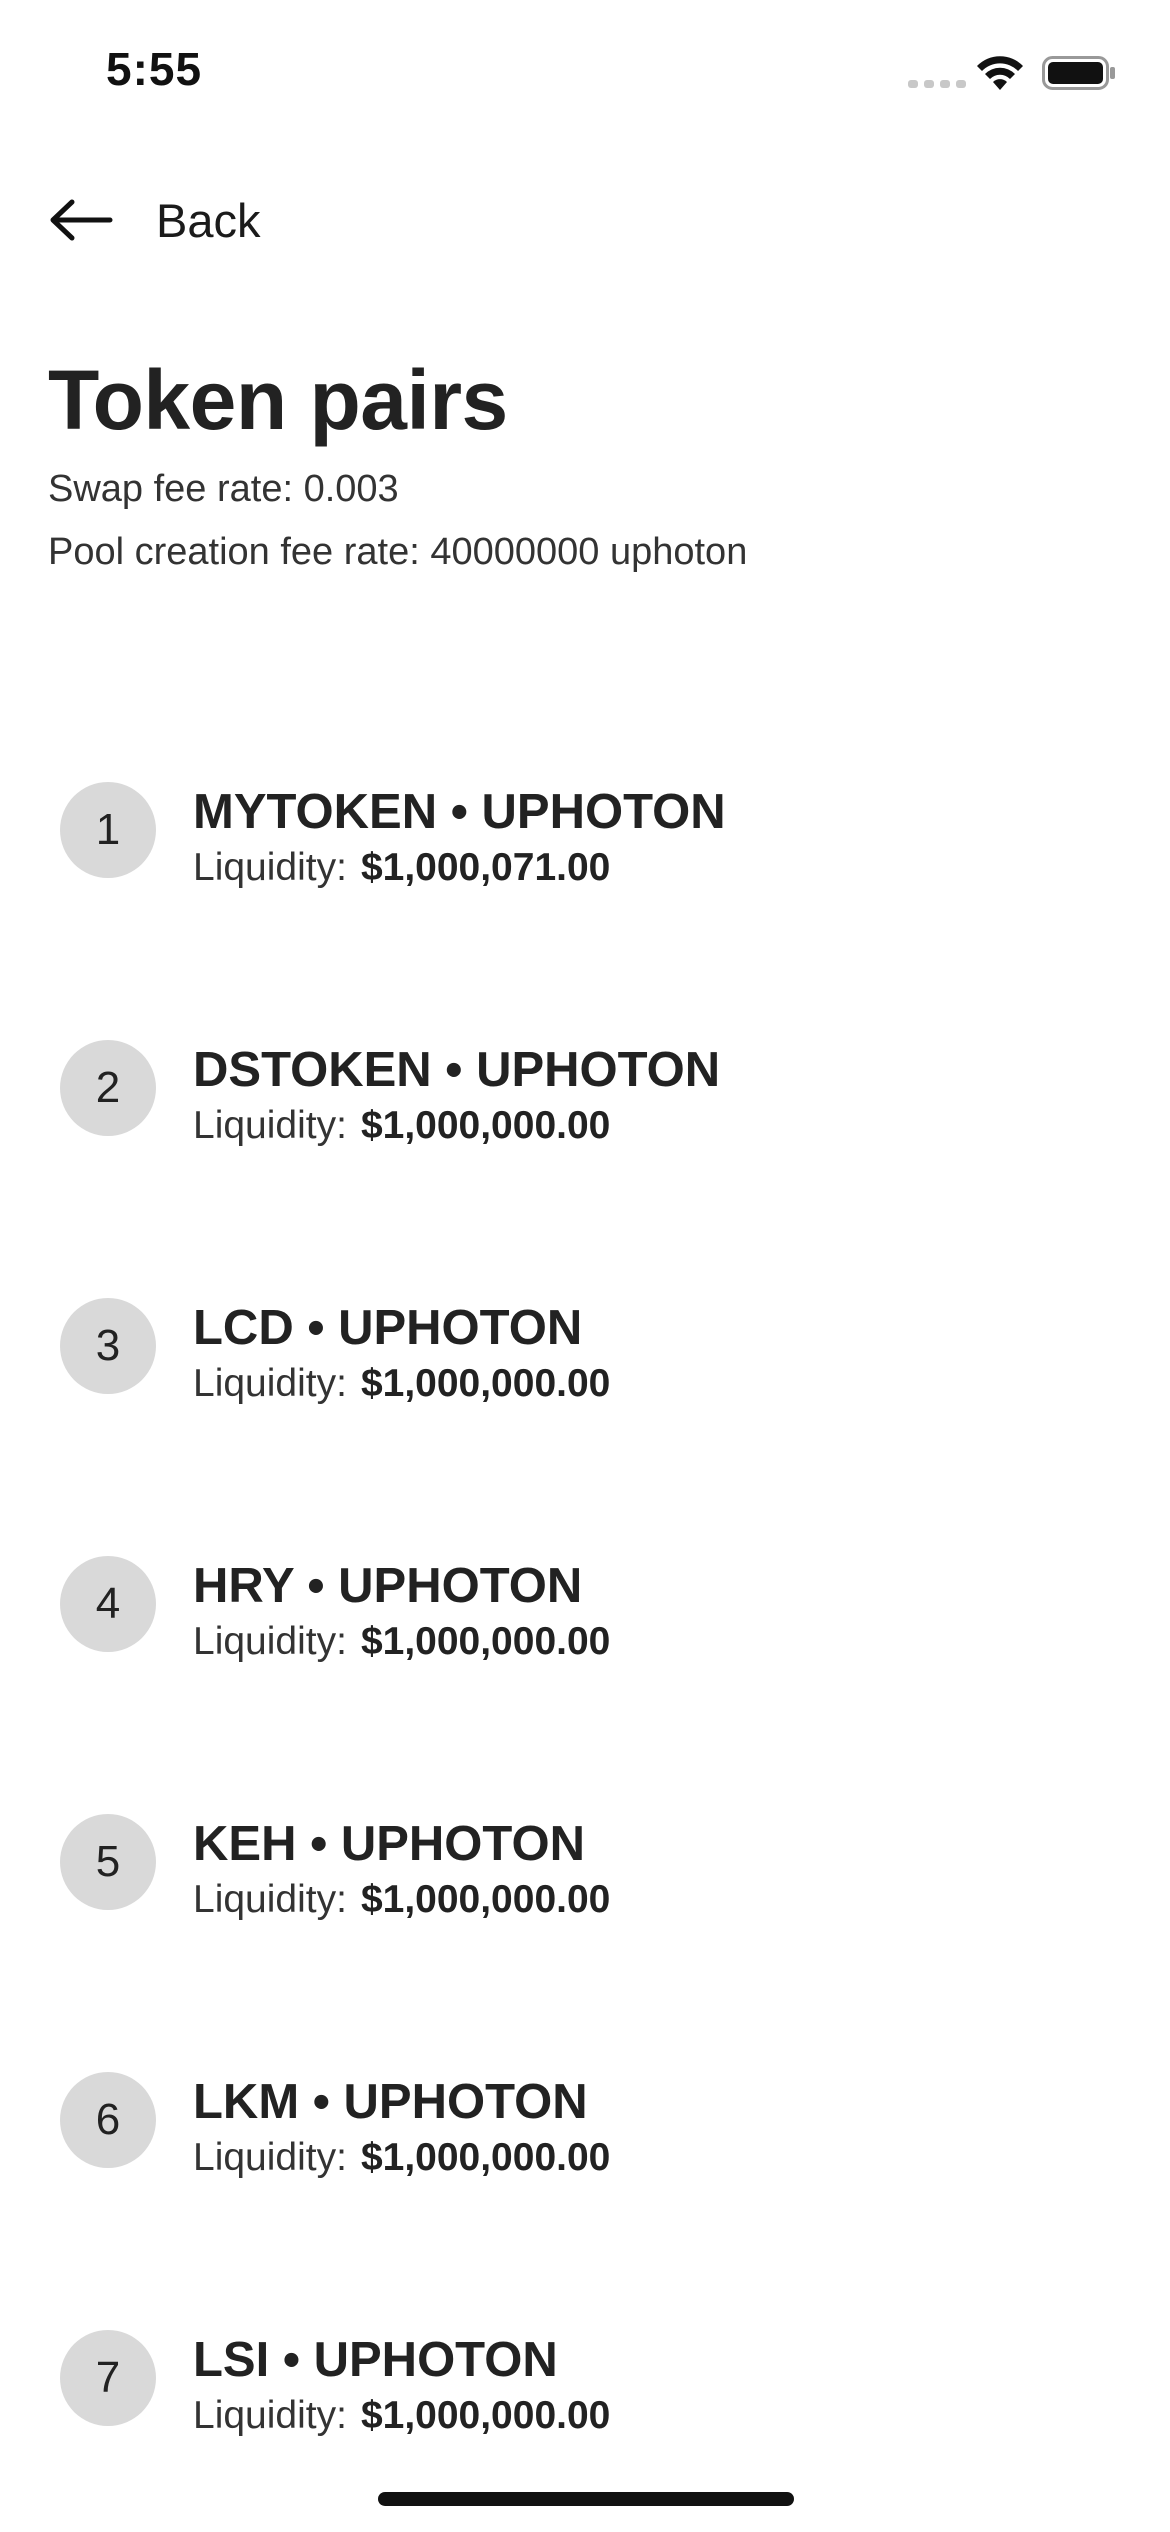 The height and width of the screenshot is (2532, 1170). I want to click on pair-index-badge: 6, so click(108, 2120).